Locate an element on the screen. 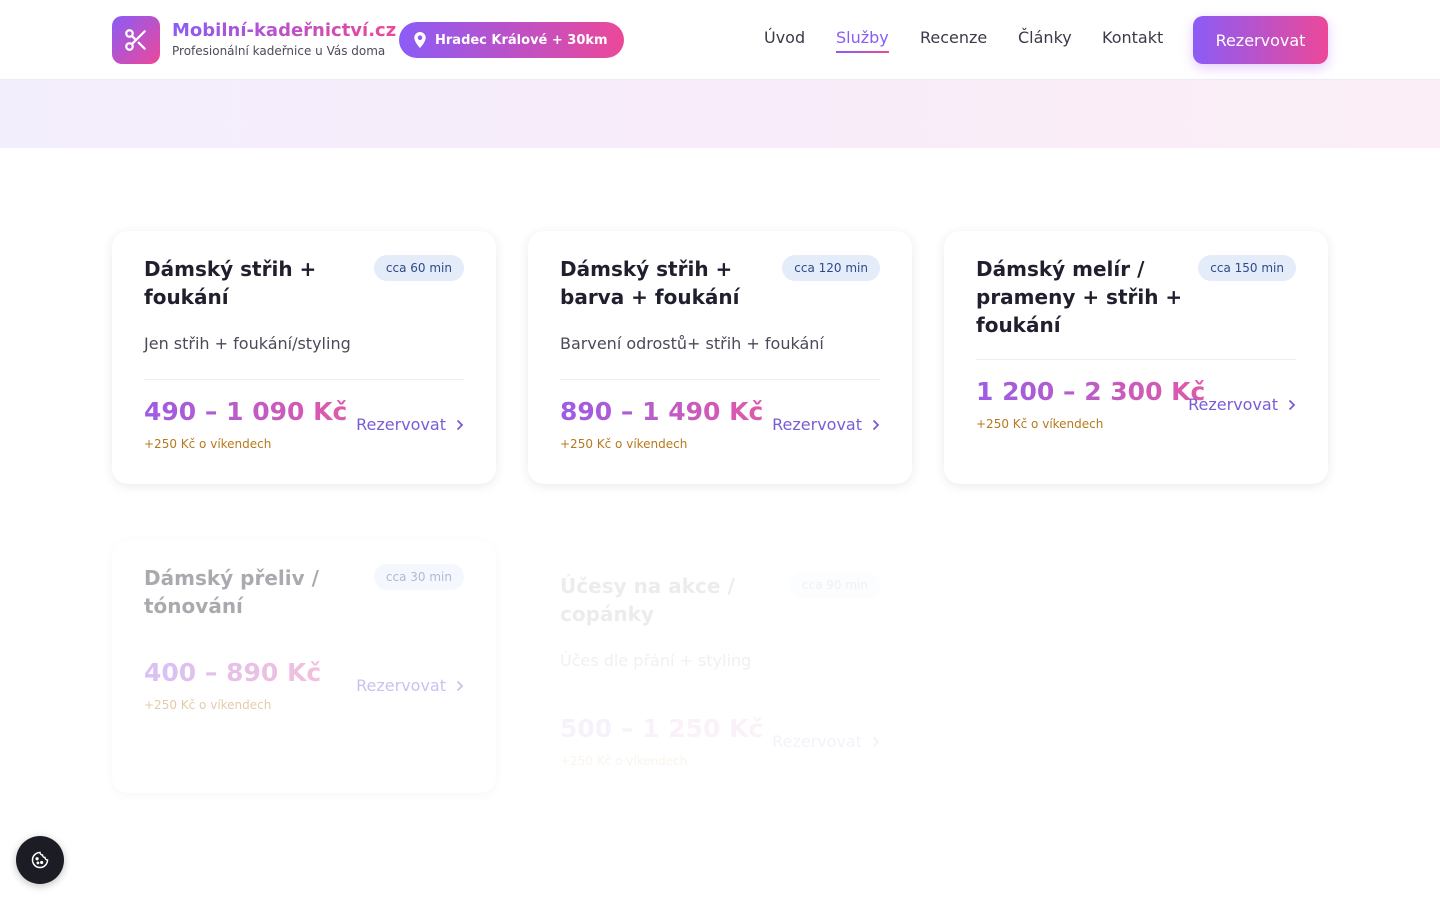 The height and width of the screenshot is (900, 1440). scissors-icon is located at coordinates (135, 40).